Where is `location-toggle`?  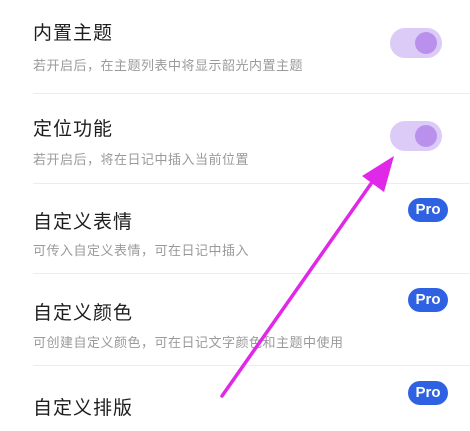
location-toggle is located at coordinates (416, 136).